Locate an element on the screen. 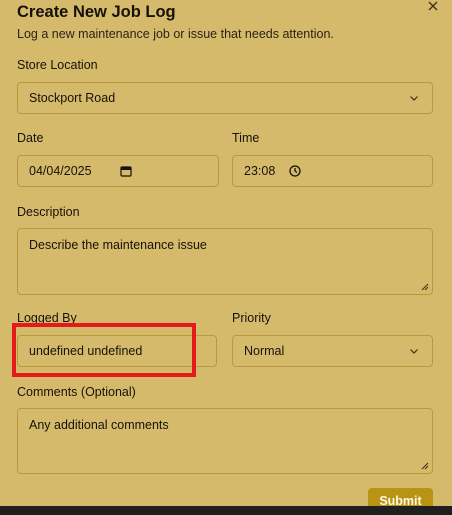 The width and height of the screenshot is (452, 515). date-input: 04/04/2025 is located at coordinates (118, 171).